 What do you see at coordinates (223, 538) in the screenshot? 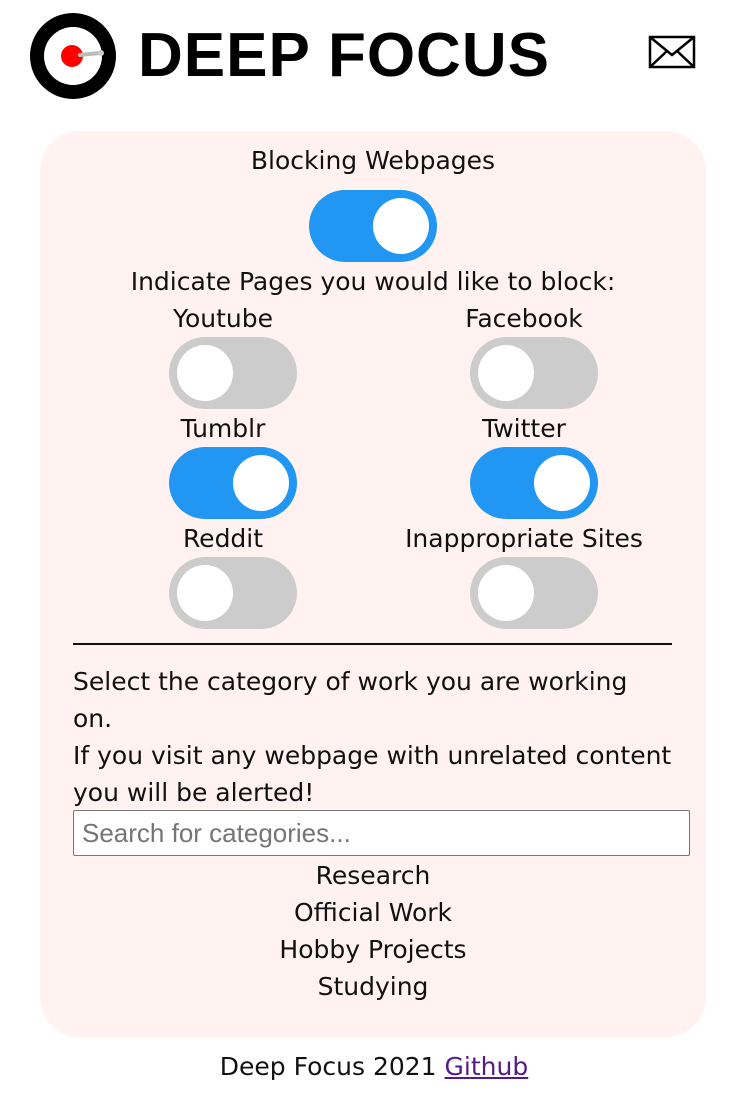
I see `page-label-reddit: Reddit` at bounding box center [223, 538].